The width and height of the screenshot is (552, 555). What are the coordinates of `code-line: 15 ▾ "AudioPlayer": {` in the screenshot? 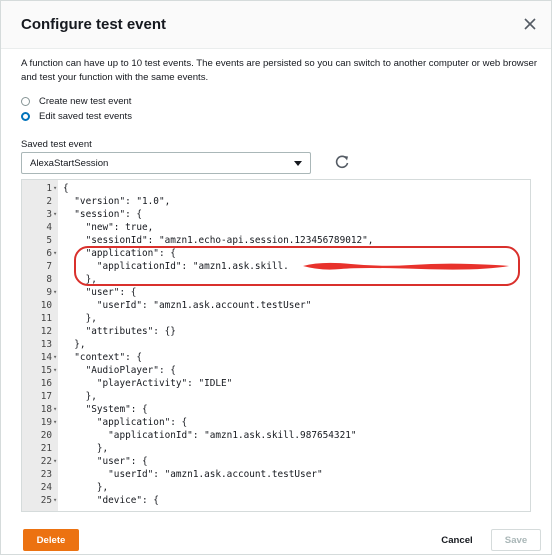 It's located at (276, 370).